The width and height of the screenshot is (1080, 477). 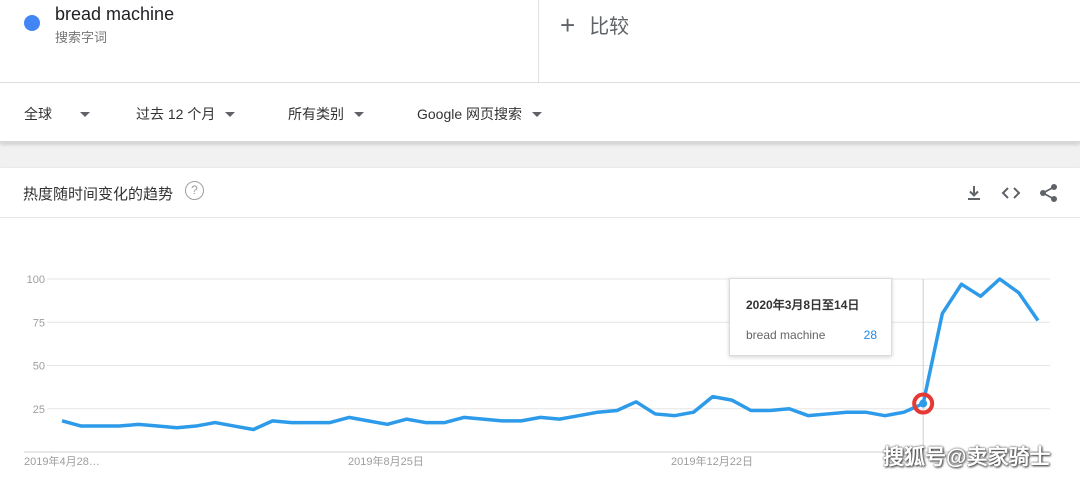 What do you see at coordinates (786, 335) in the screenshot?
I see `tooltip-term: bread machine` at bounding box center [786, 335].